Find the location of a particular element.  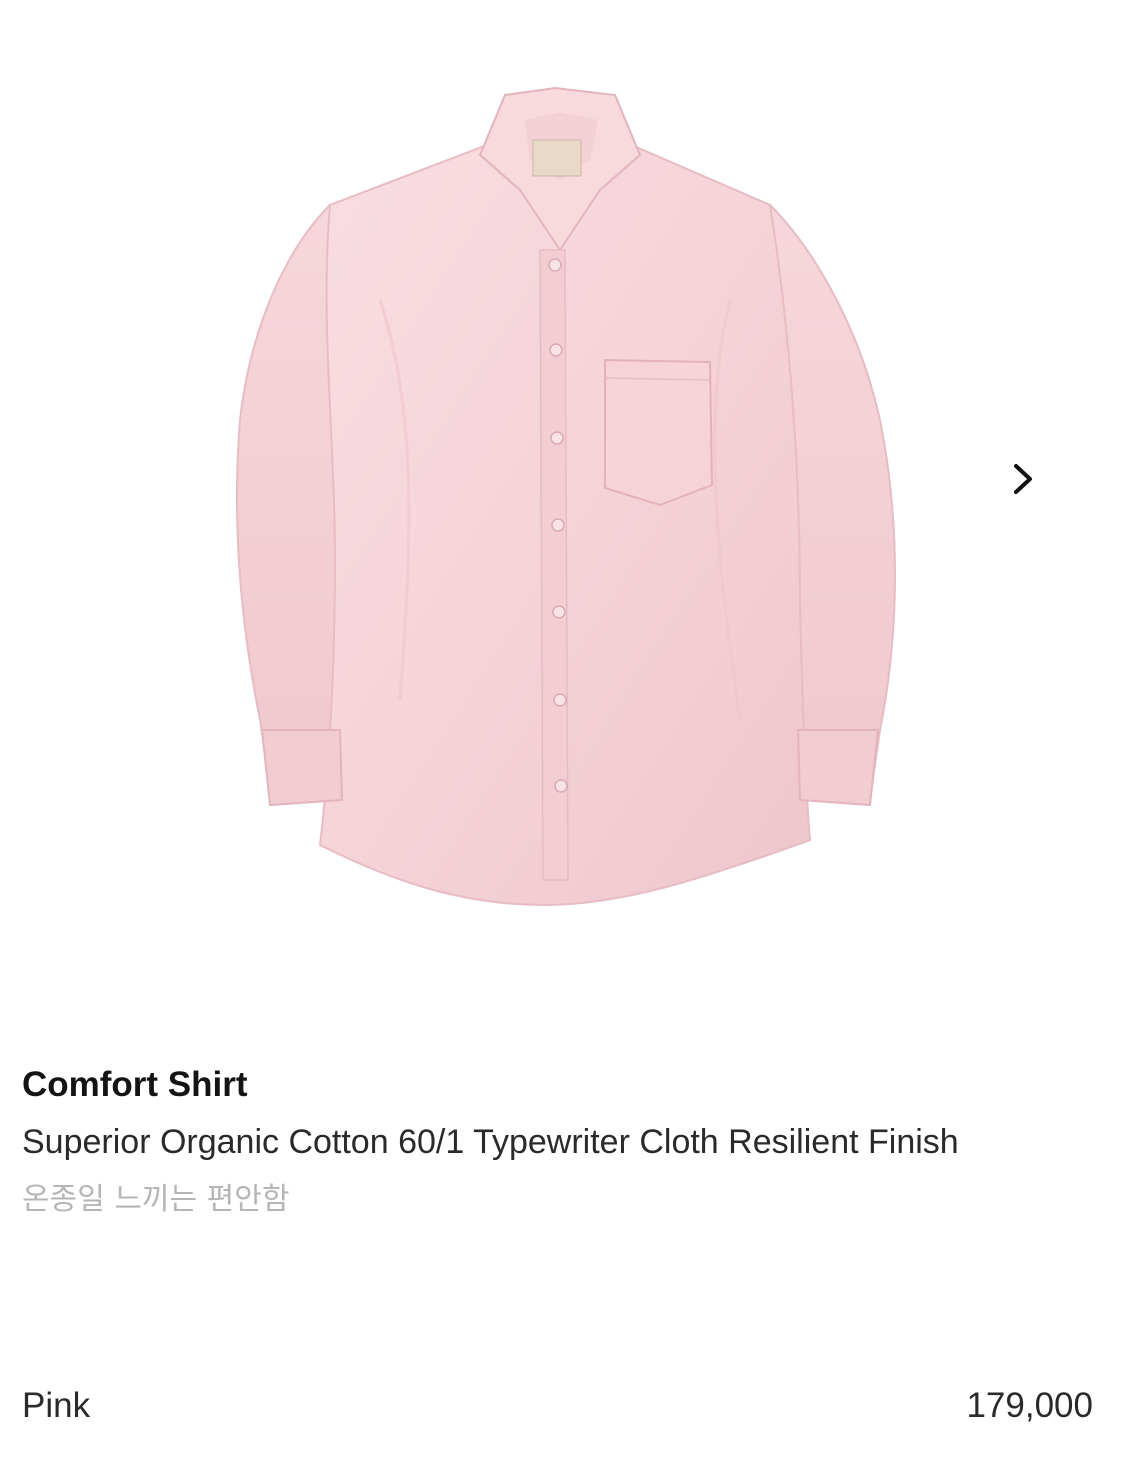

product-title: Comfort Shirt is located at coordinates (135, 1084).